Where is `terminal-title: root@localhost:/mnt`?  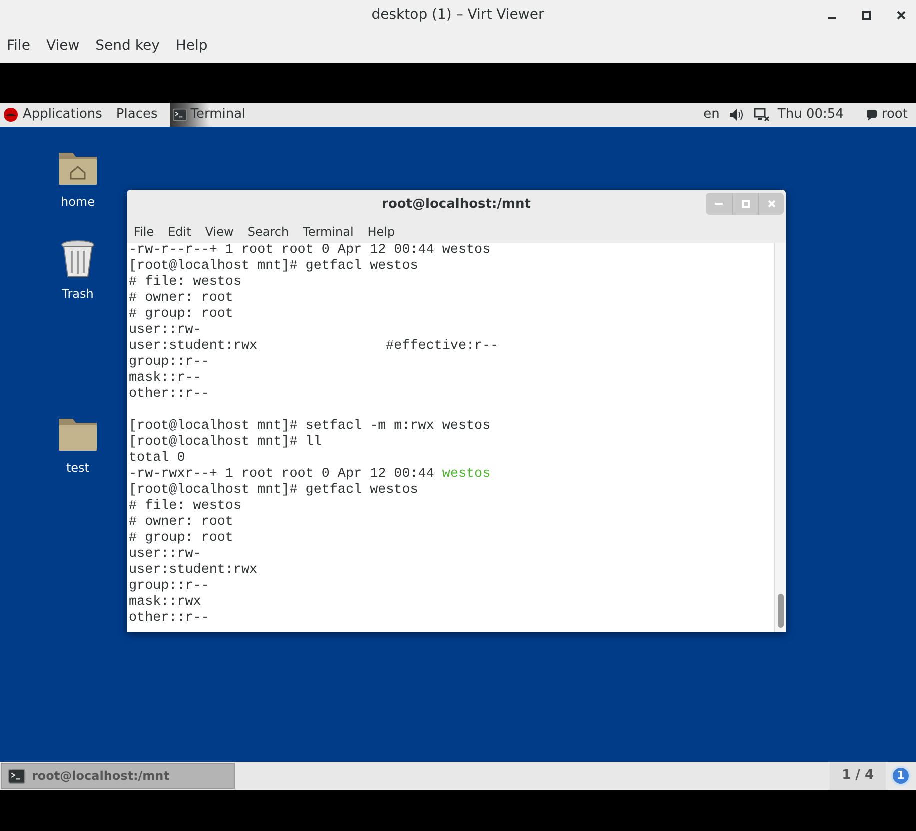
terminal-title: root@localhost:/mnt is located at coordinates (456, 205).